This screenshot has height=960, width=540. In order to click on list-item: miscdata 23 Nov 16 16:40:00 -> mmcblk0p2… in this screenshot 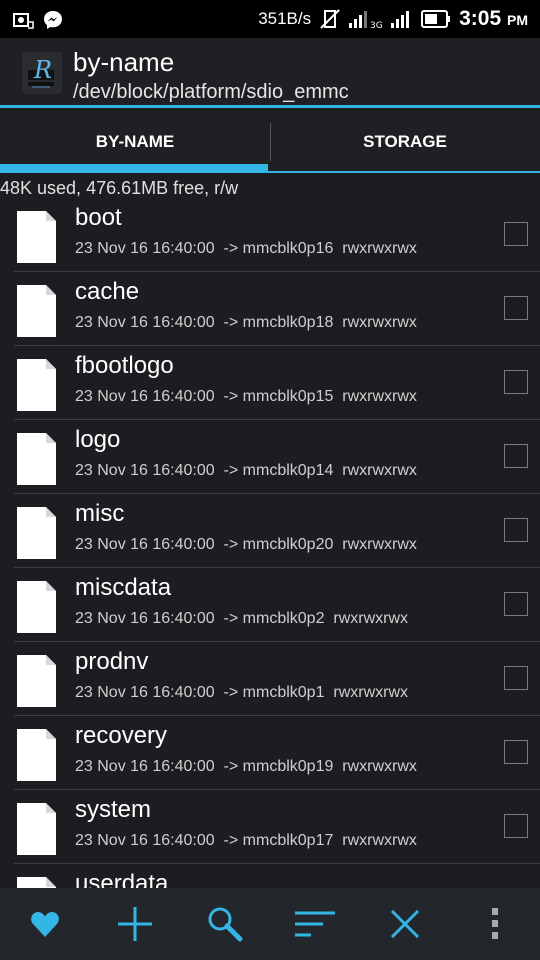, I will do `click(277, 605)`.